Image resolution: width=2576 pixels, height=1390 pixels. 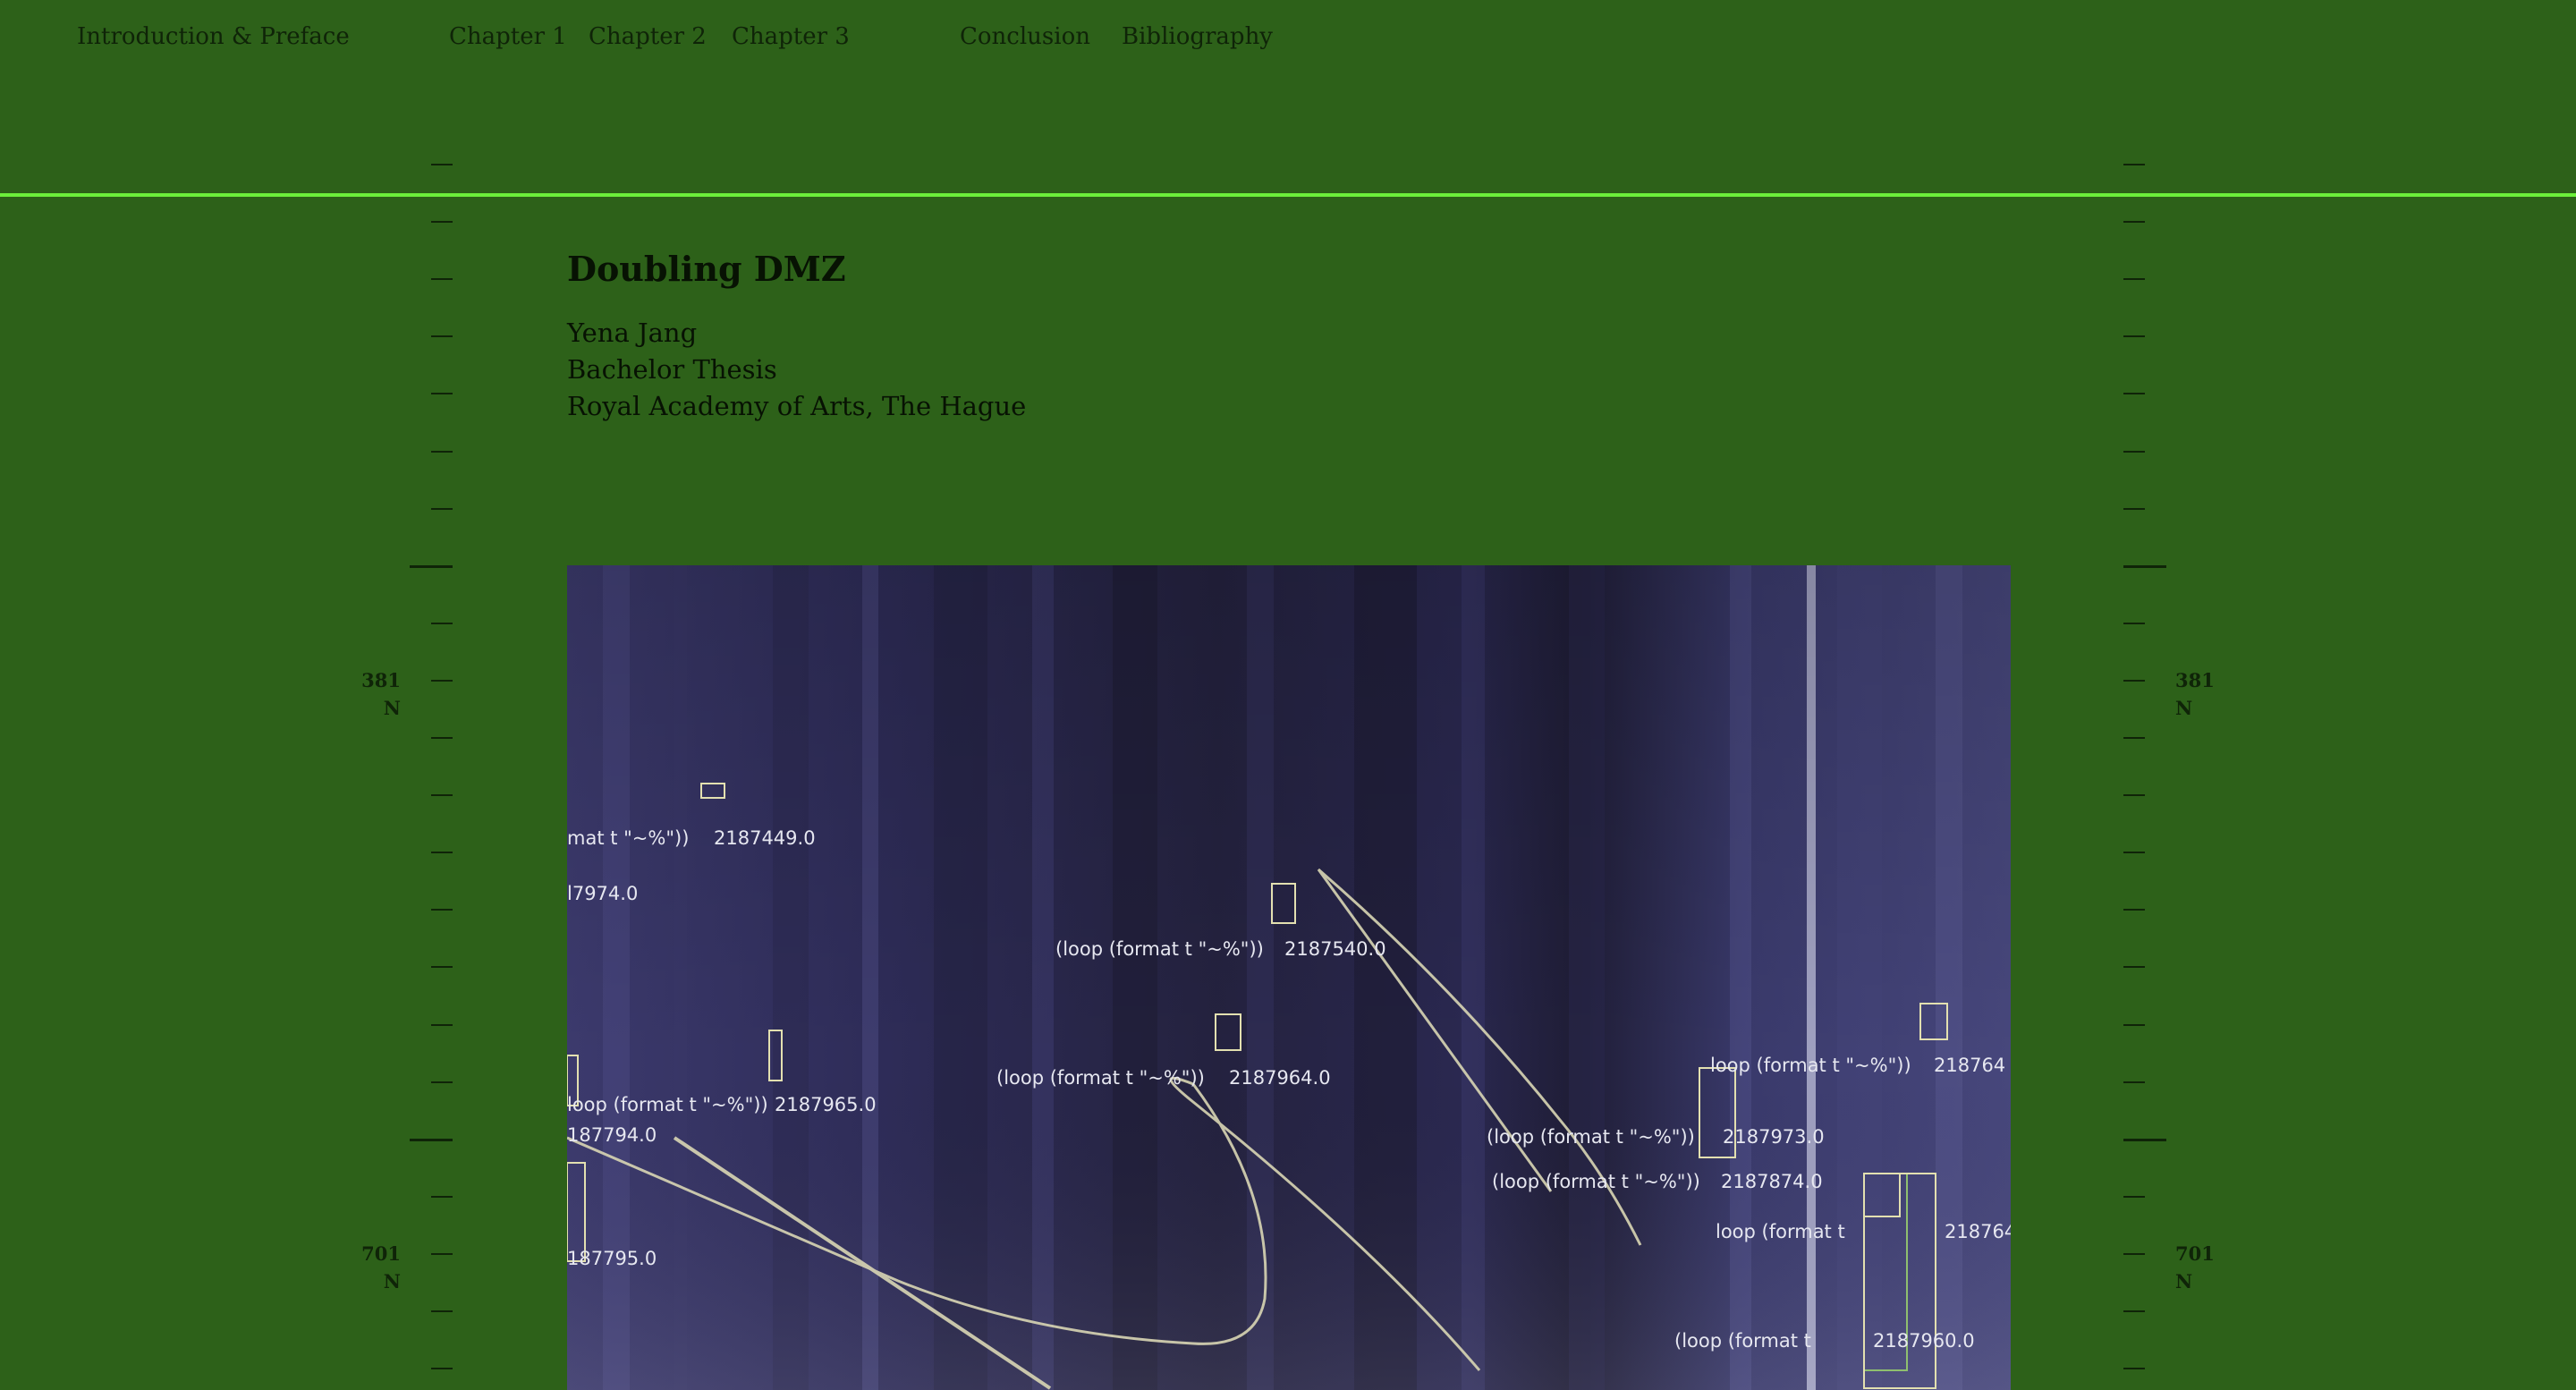 I want to click on annotation-label: 2187874.0, so click(x=1772, y=1181).